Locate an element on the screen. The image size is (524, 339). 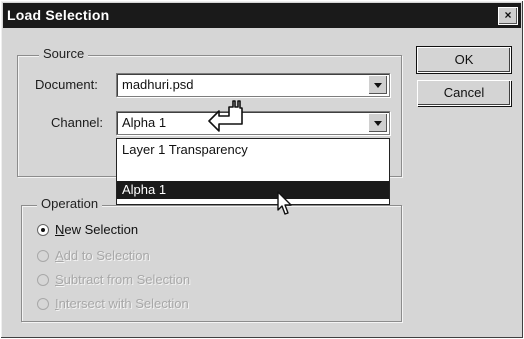
channel-select: Alpha 1 is located at coordinates (253, 123).